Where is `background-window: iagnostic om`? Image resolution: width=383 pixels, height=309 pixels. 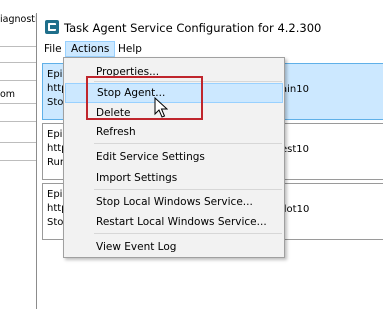 background-window: iagnostic om is located at coordinates (18, 154).